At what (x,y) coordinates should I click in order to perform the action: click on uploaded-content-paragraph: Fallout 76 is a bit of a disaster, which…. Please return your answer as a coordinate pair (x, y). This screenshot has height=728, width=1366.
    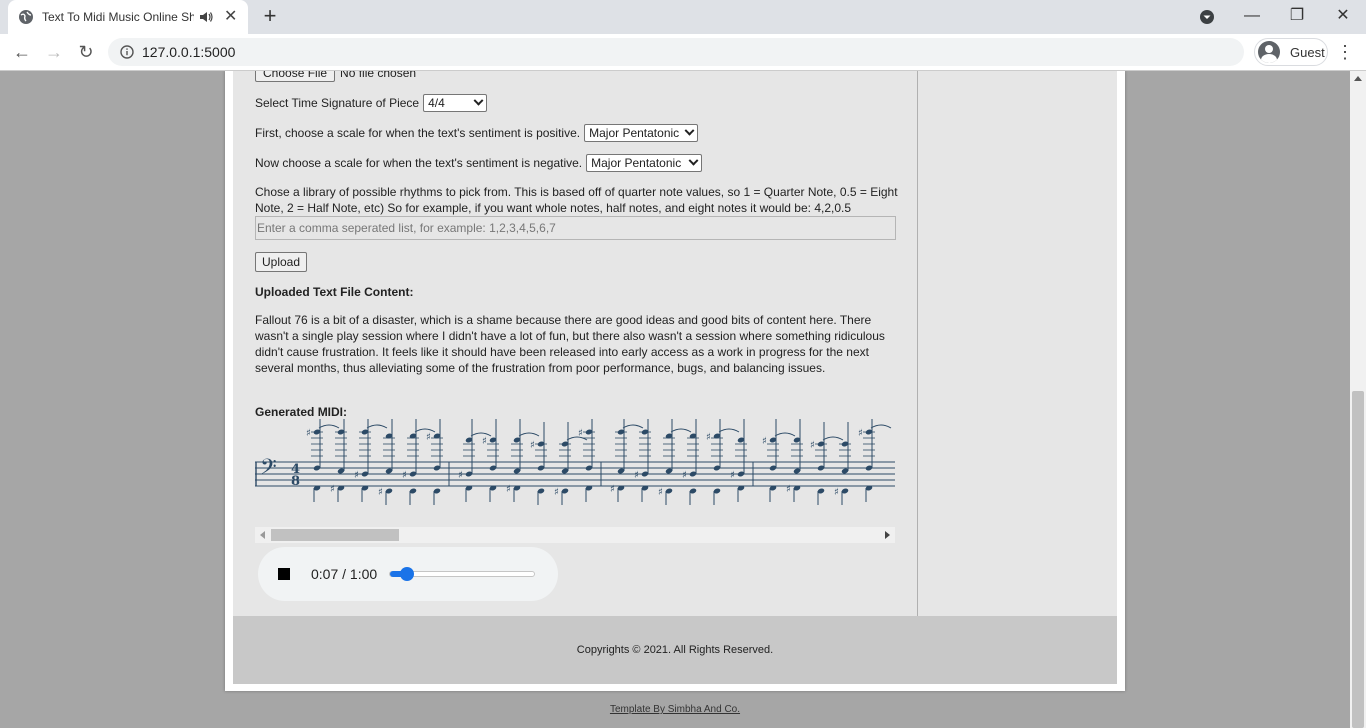
    Looking at the image, I should click on (570, 344).